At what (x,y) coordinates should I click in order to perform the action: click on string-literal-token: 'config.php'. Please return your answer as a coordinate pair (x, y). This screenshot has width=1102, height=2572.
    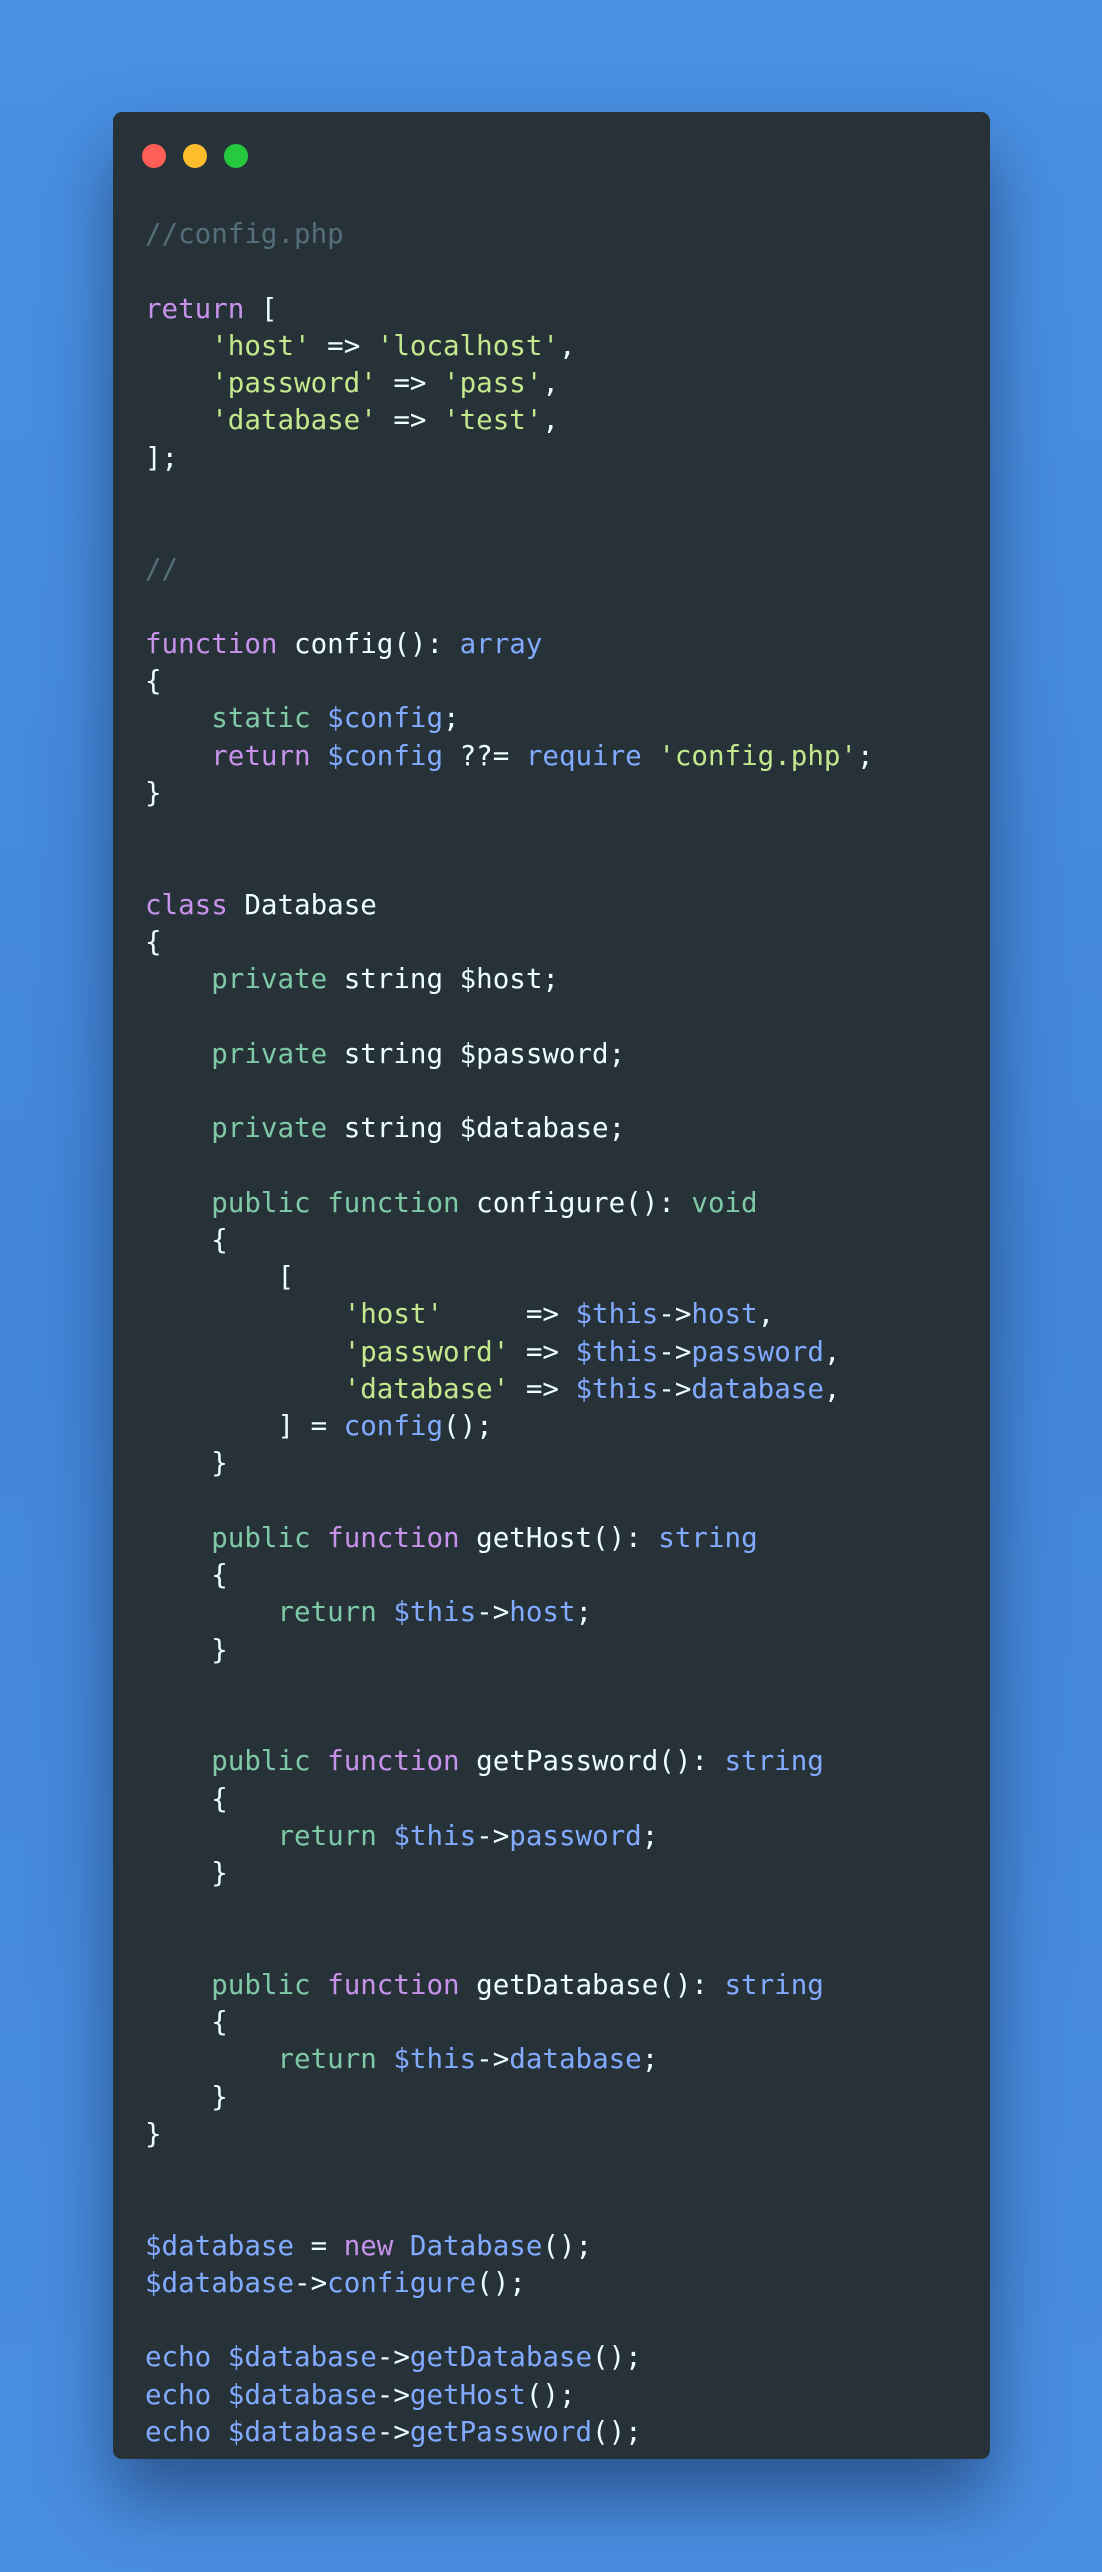
    Looking at the image, I should click on (757, 755).